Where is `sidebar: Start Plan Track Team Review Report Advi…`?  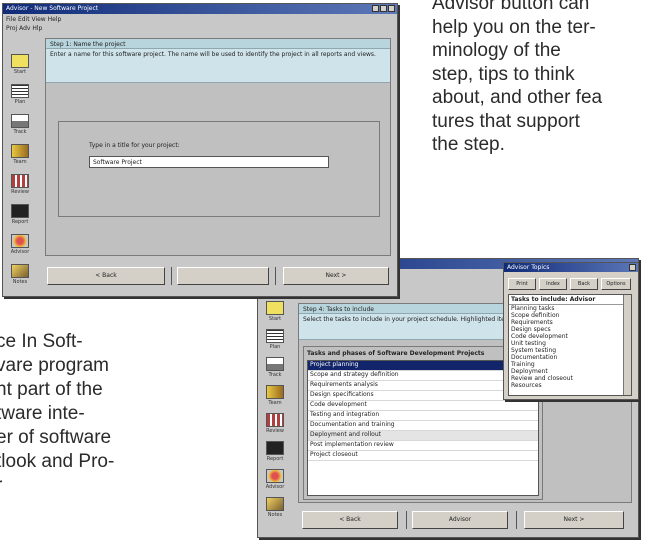
sidebar: Start Plan Track Team Review Report Advi… is located at coordinates (21, 171).